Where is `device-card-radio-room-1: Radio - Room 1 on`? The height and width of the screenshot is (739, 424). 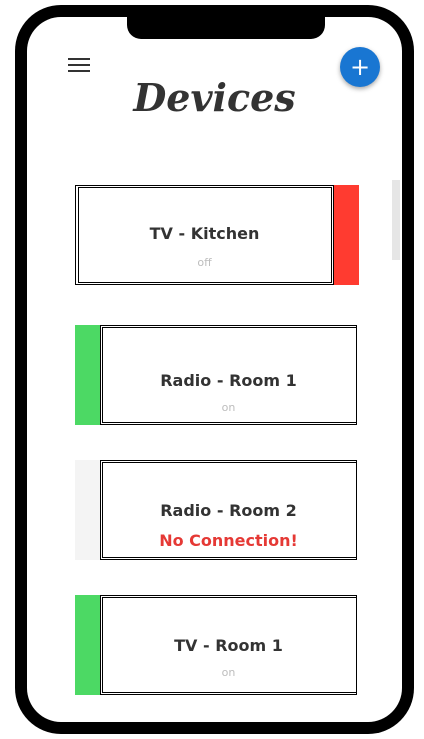
device-card-radio-room-1: Radio - Room 1 on is located at coordinates (216, 375).